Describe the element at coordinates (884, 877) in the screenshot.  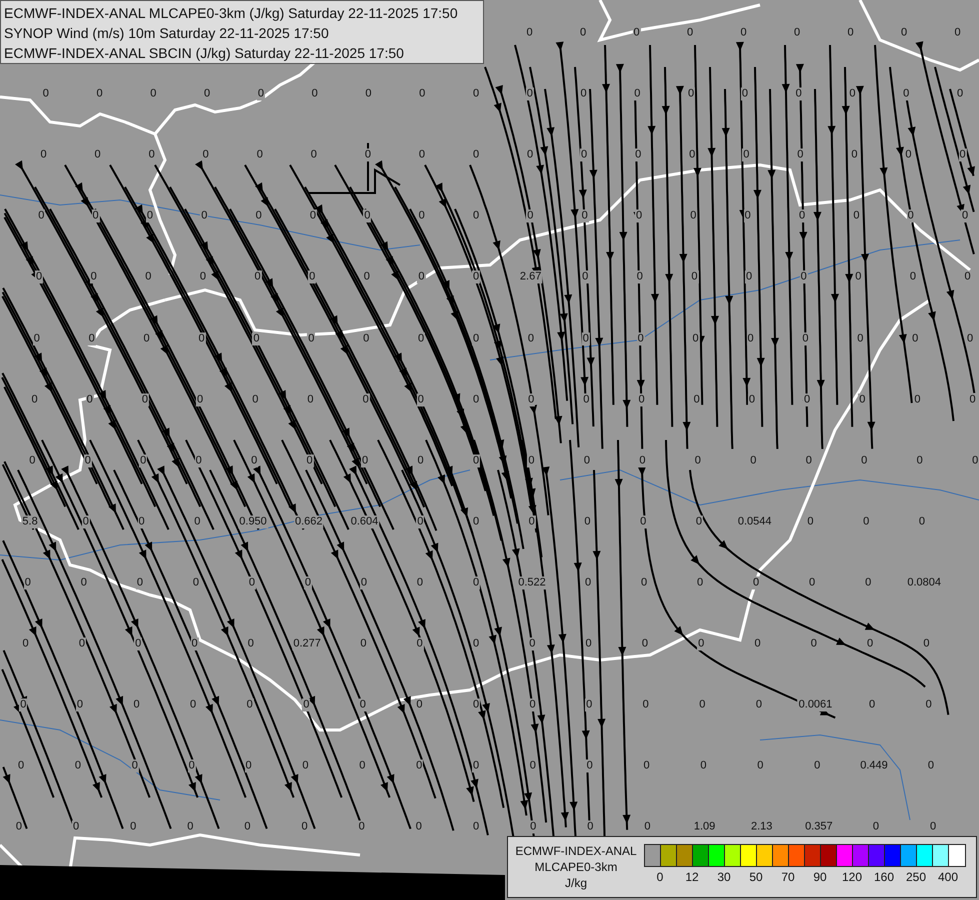
I see `legend-tick-label: 160` at that location.